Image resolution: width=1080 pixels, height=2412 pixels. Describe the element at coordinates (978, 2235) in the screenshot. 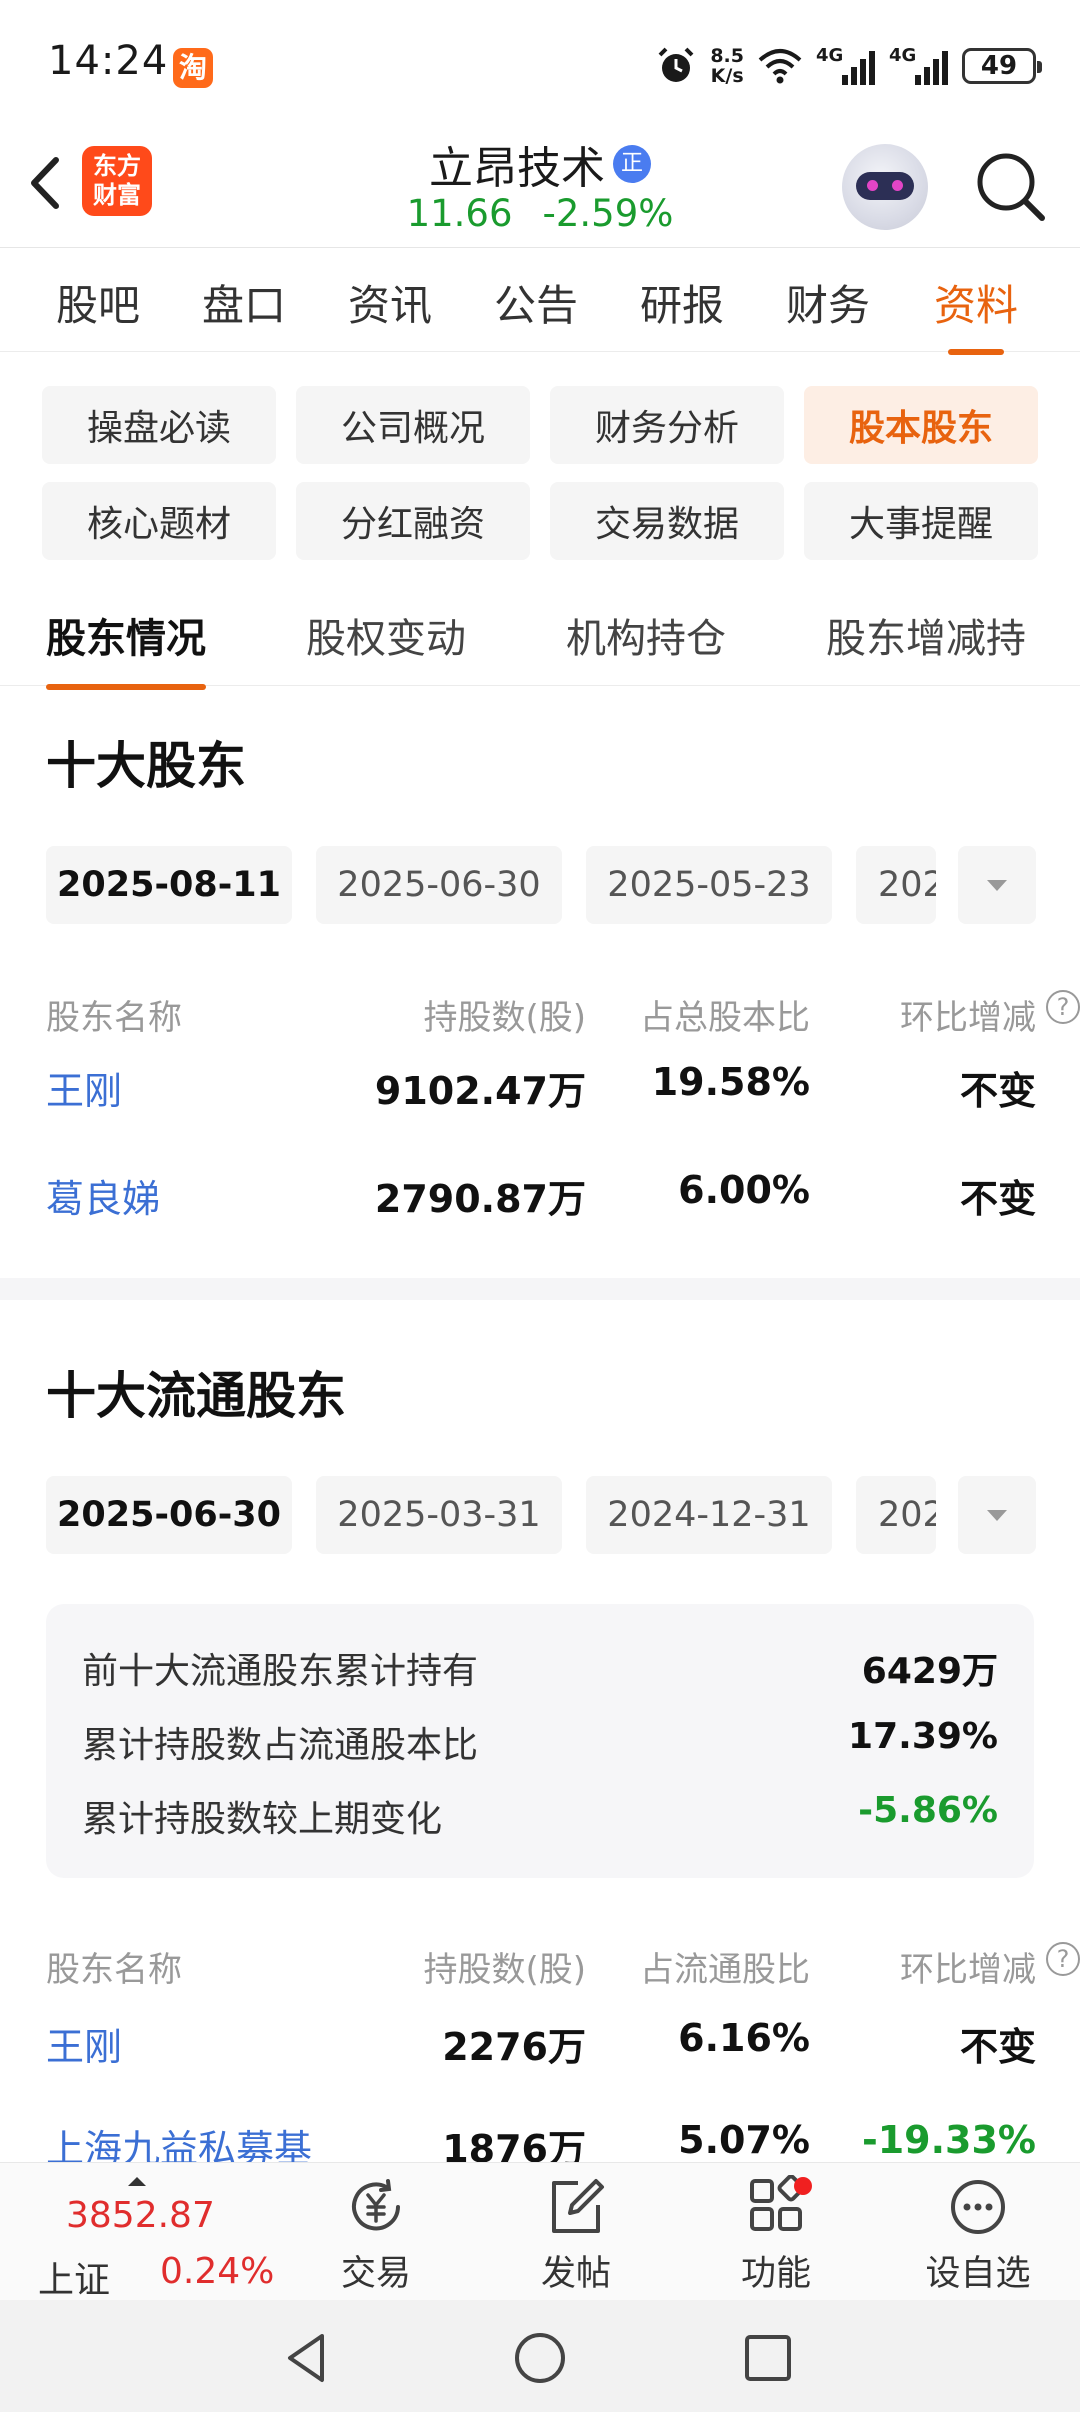

I see `add-watchlist-button: 设自选` at that location.